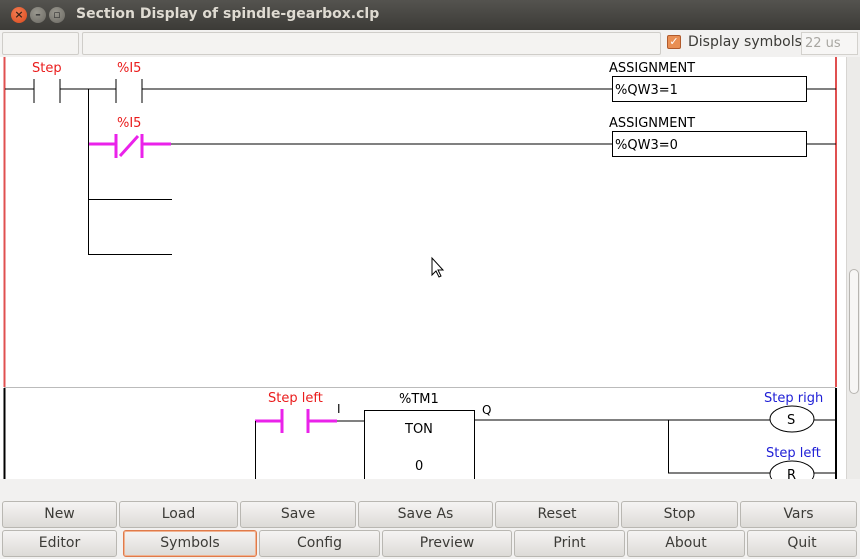 Image resolution: width=860 pixels, height=559 pixels. What do you see at coordinates (319, 543) in the screenshot?
I see `config-button: Config` at bounding box center [319, 543].